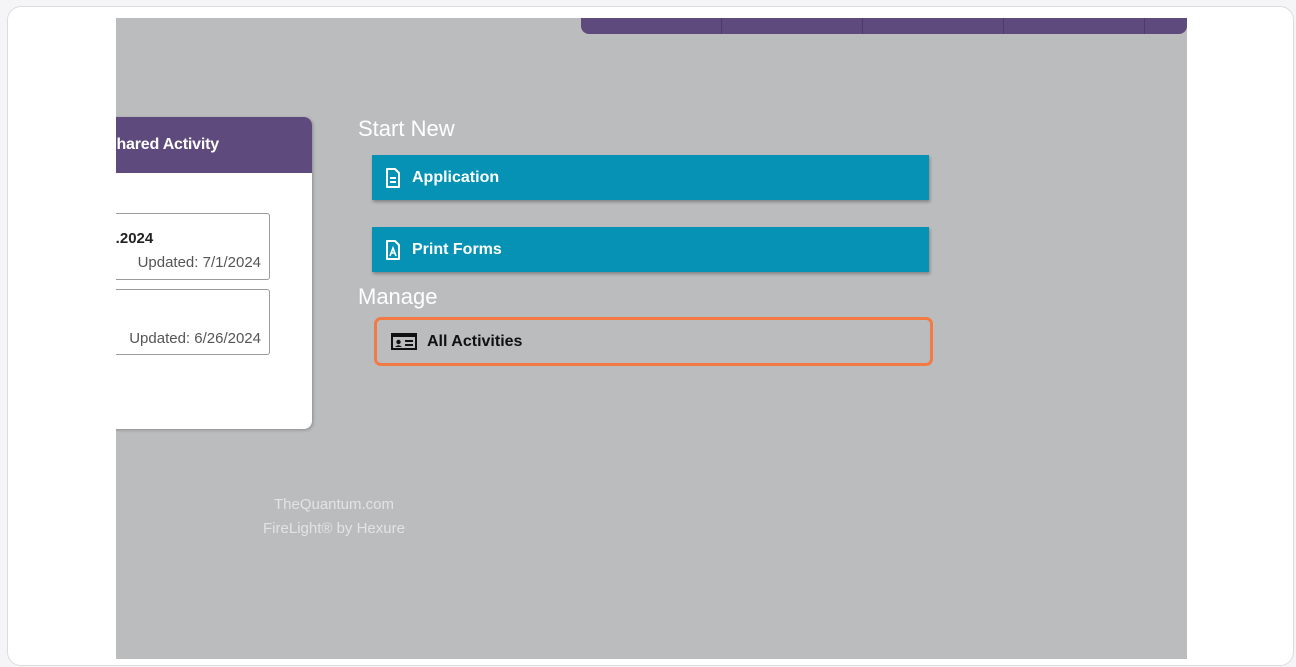  I want to click on top-navigation-bar, so click(884, 26).